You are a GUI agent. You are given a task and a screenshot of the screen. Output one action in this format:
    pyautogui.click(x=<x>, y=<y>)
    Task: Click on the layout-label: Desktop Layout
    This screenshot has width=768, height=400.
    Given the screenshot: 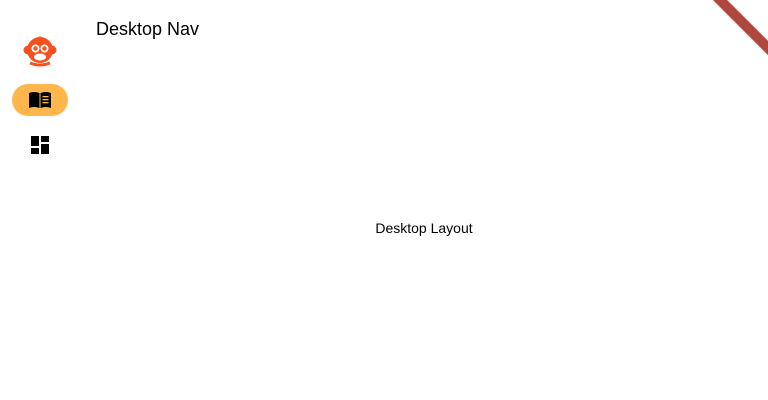 What is the action you would take?
    pyautogui.click(x=424, y=228)
    